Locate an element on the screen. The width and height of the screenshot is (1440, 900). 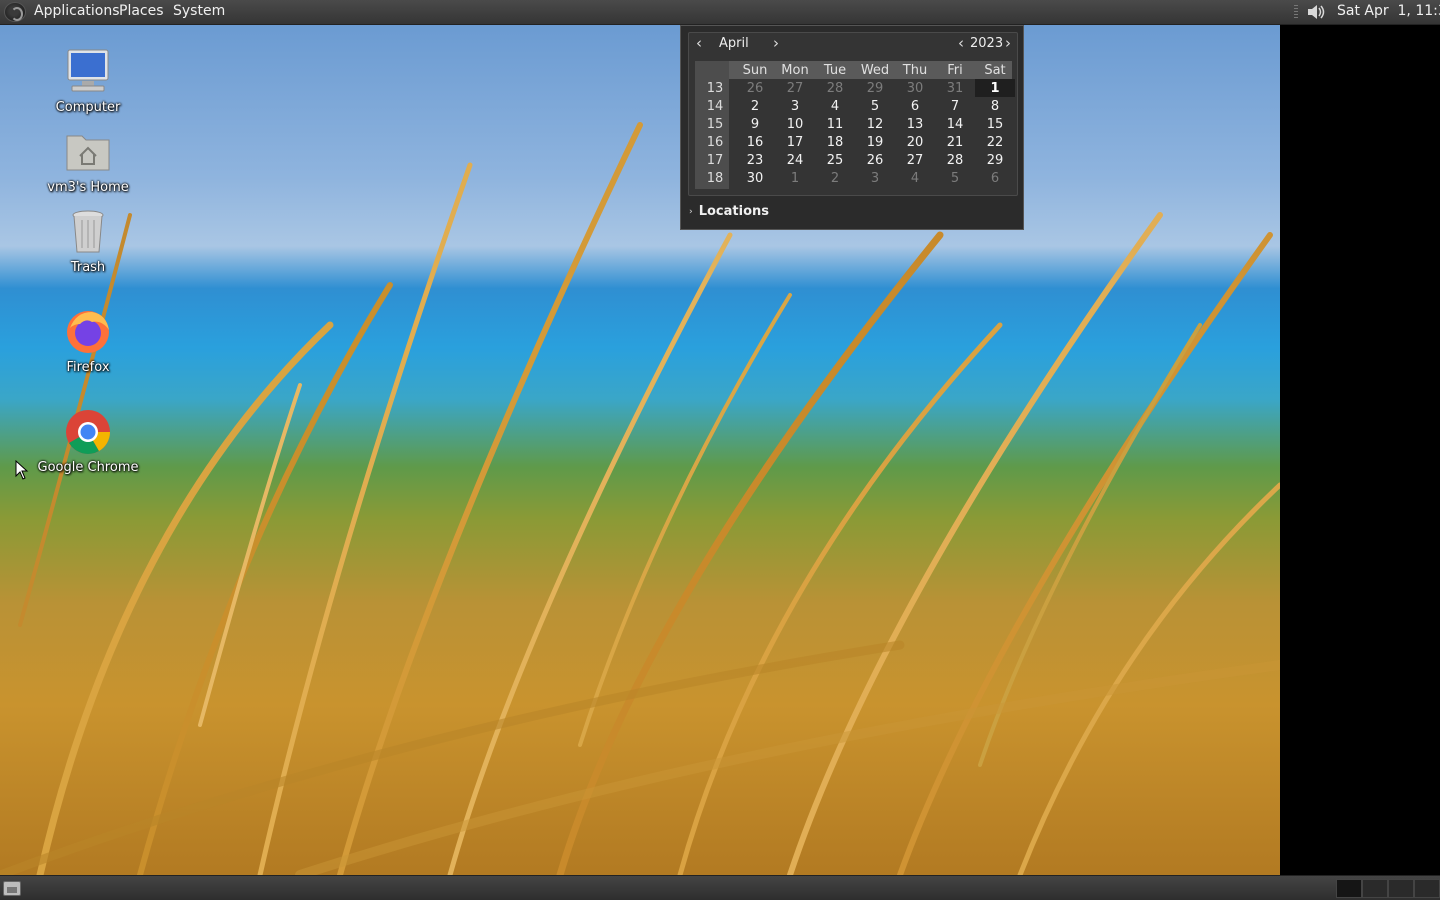
chrome-desktop-icon: Google Chrome is located at coordinates (88, 441).